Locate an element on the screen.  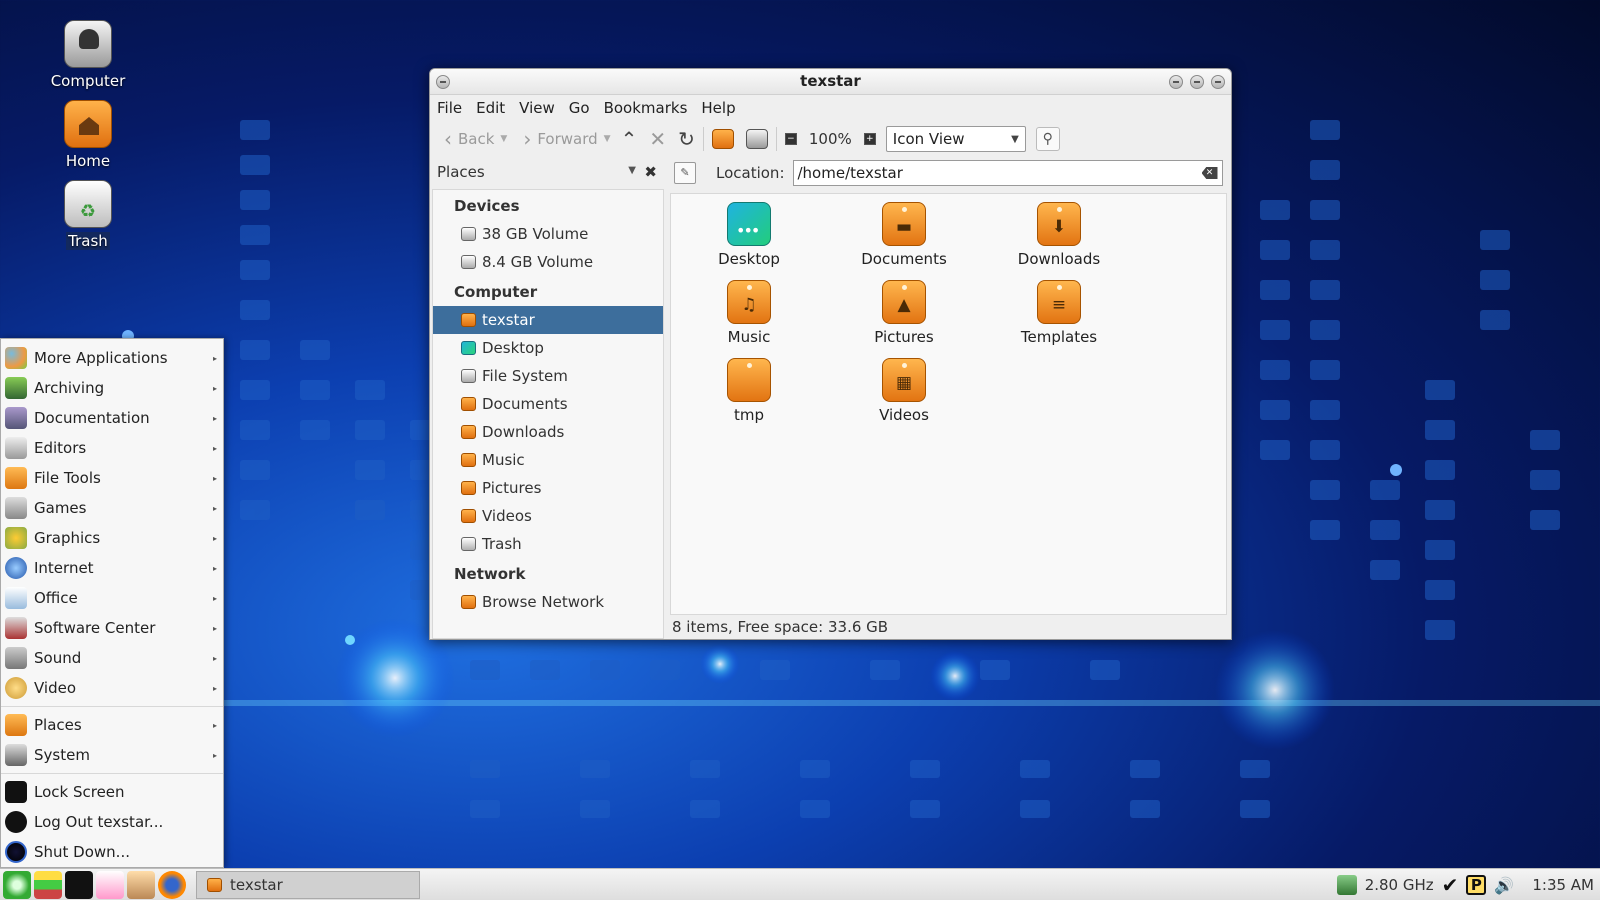
place-label: Trash is located at coordinates (502, 544).